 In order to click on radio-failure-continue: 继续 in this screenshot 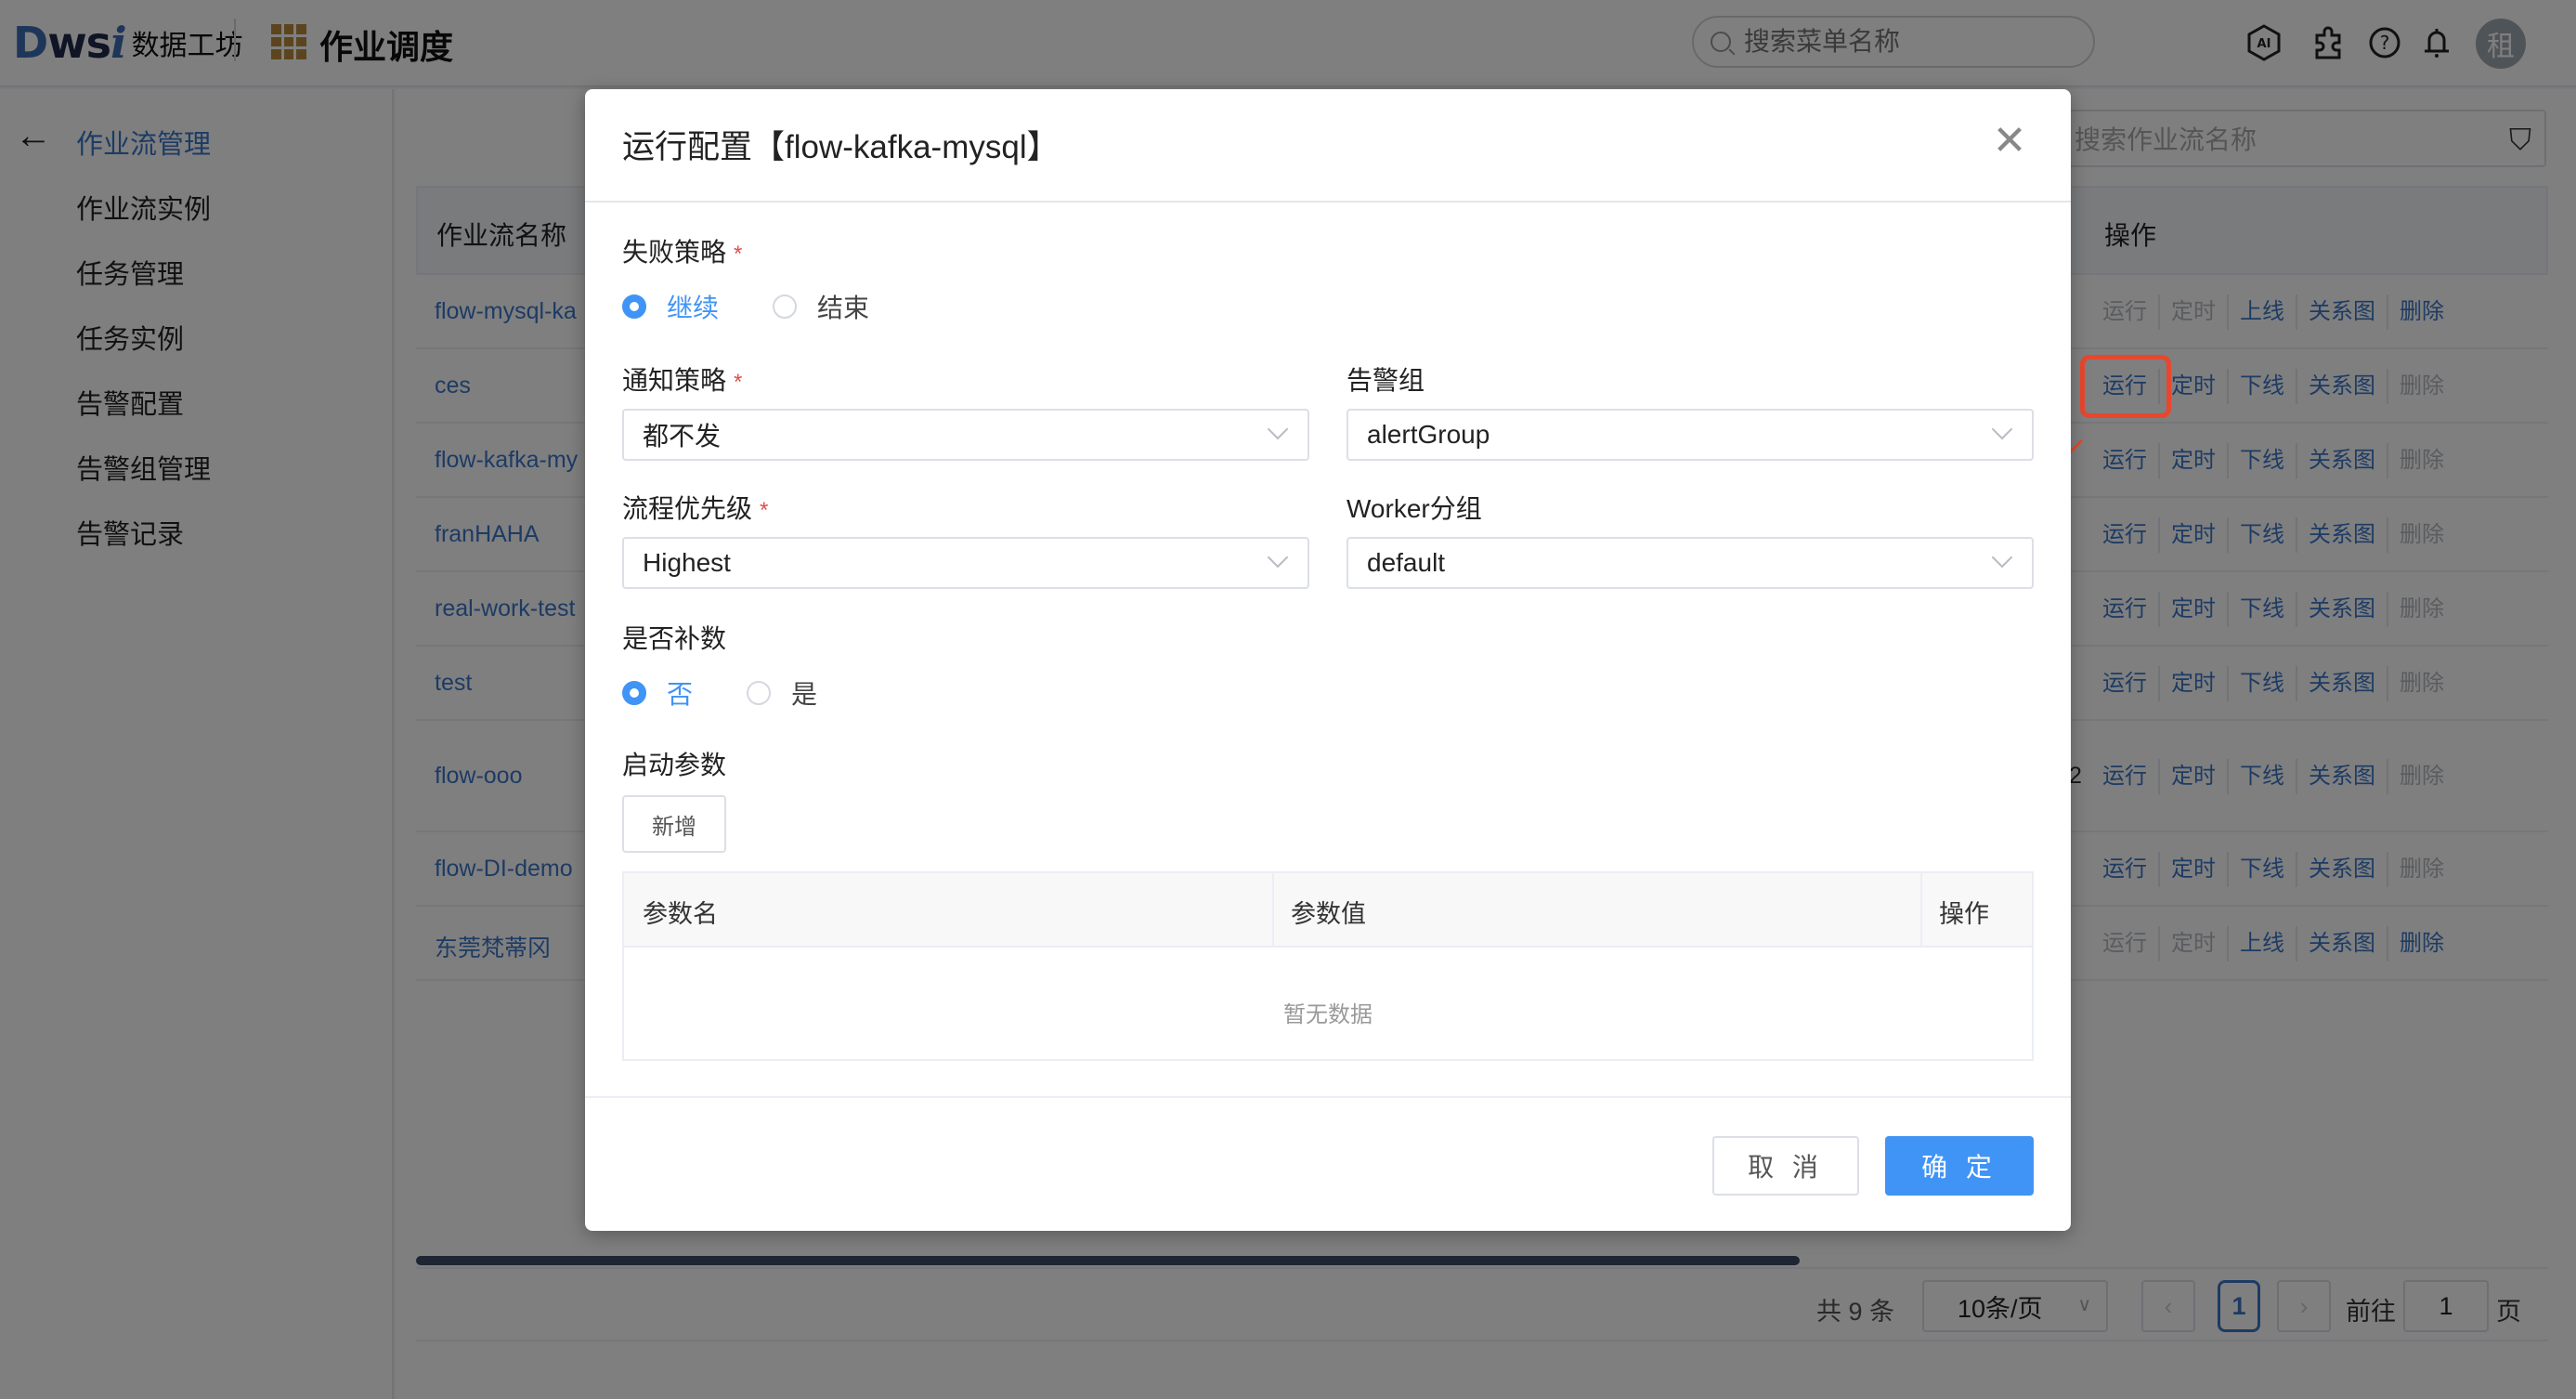, I will do `click(670, 306)`.